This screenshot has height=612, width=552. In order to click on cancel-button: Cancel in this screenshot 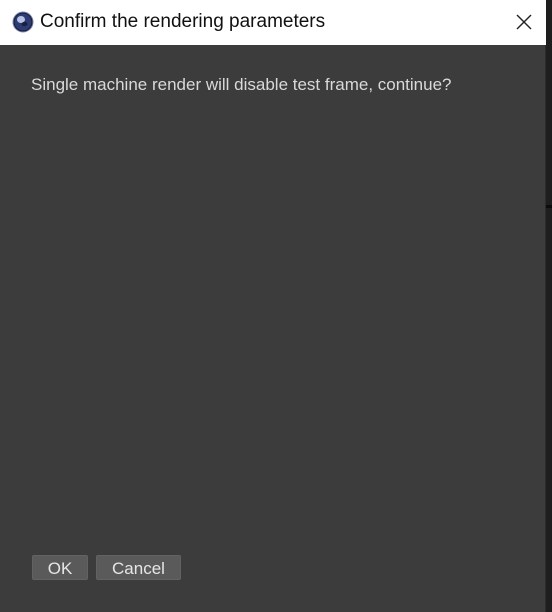, I will do `click(138, 567)`.